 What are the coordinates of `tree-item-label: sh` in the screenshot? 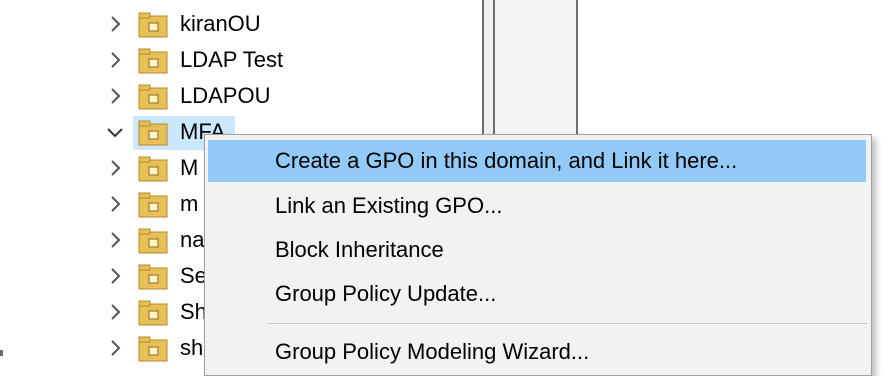 It's located at (192, 347).